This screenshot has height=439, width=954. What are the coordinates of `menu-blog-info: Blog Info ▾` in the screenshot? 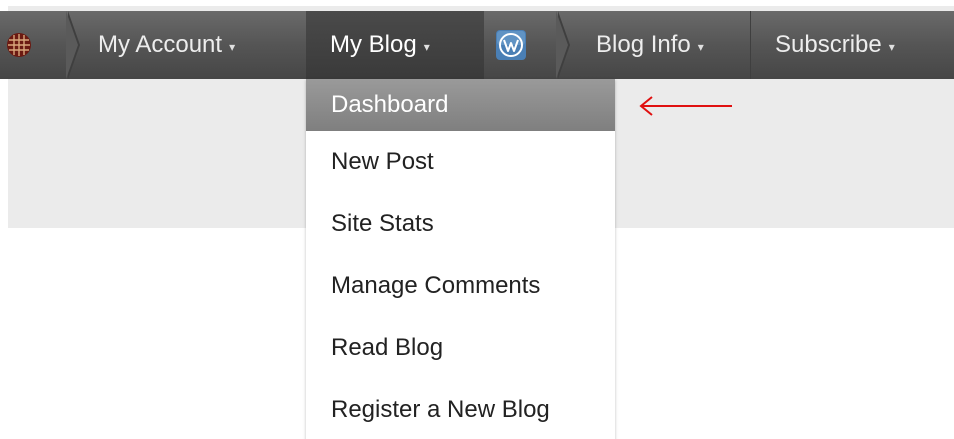 It's located at (654, 45).